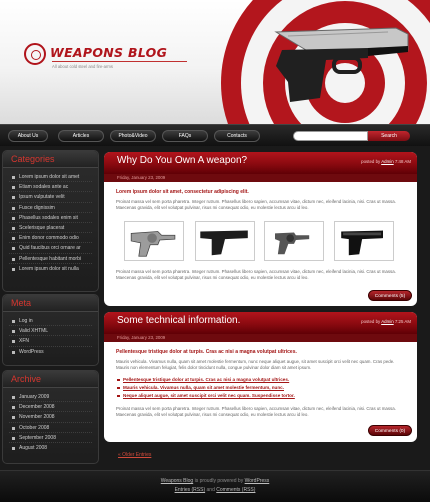  What do you see at coordinates (185, 136) in the screenshot?
I see `nav-faqs: FAQs` at bounding box center [185, 136].